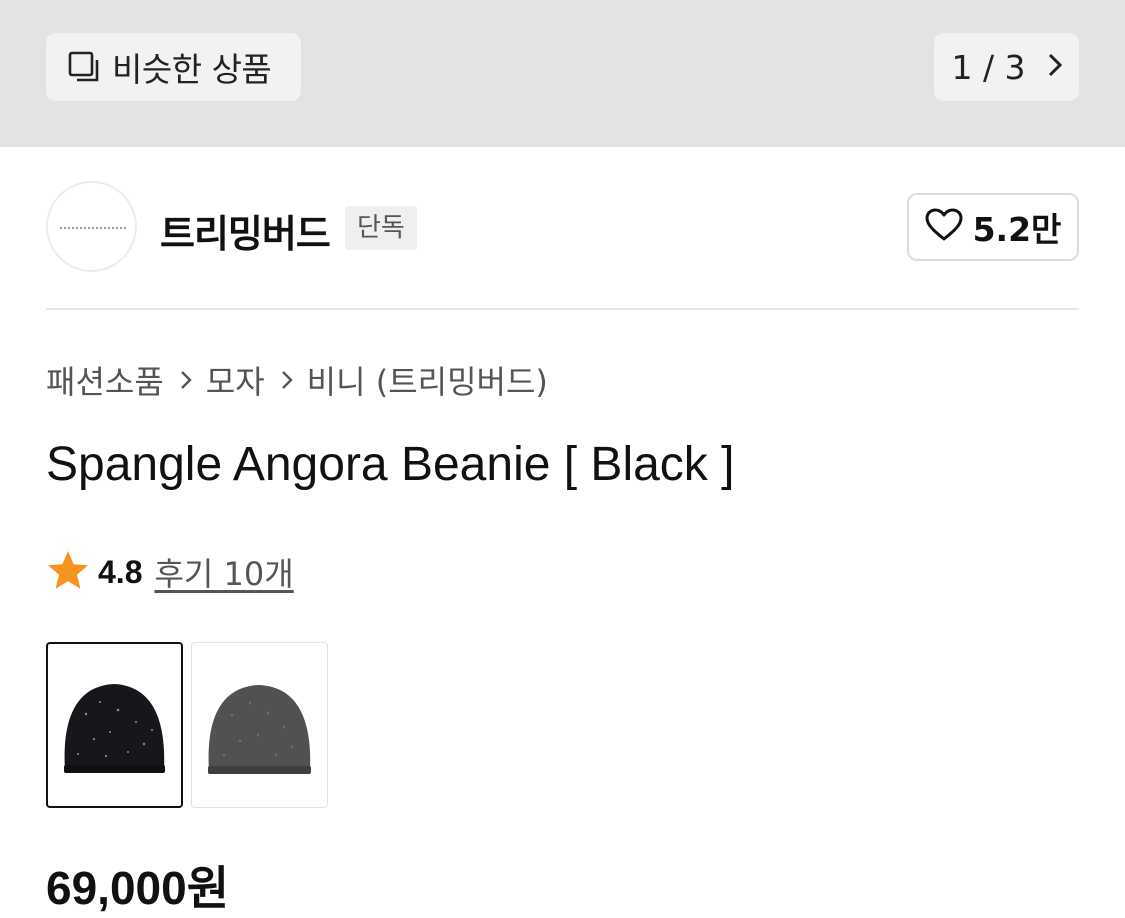 The image size is (1125, 918). Describe the element at coordinates (427, 380) in the screenshot. I see `breadcrumb-item-current: 비니 (트리밍버드)` at that location.